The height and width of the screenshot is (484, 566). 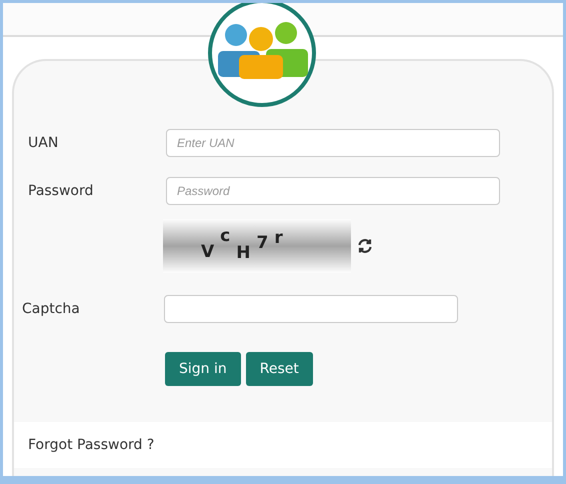 I want to click on field-label: Captcha, so click(x=51, y=309).